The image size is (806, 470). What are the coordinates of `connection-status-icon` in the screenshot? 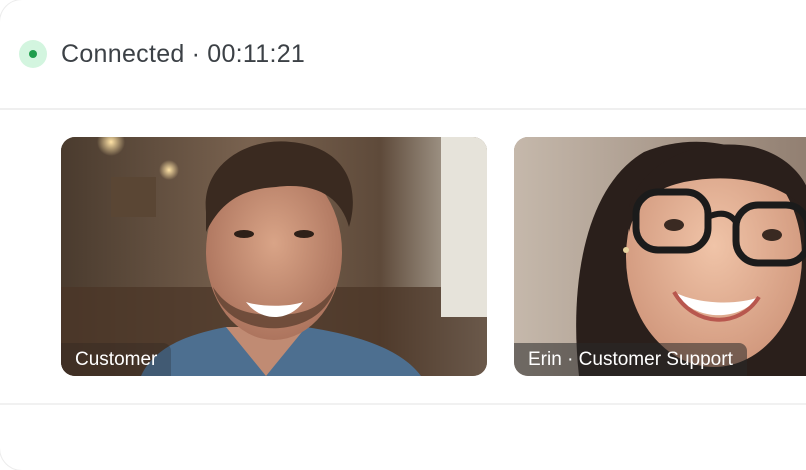 It's located at (33, 54).